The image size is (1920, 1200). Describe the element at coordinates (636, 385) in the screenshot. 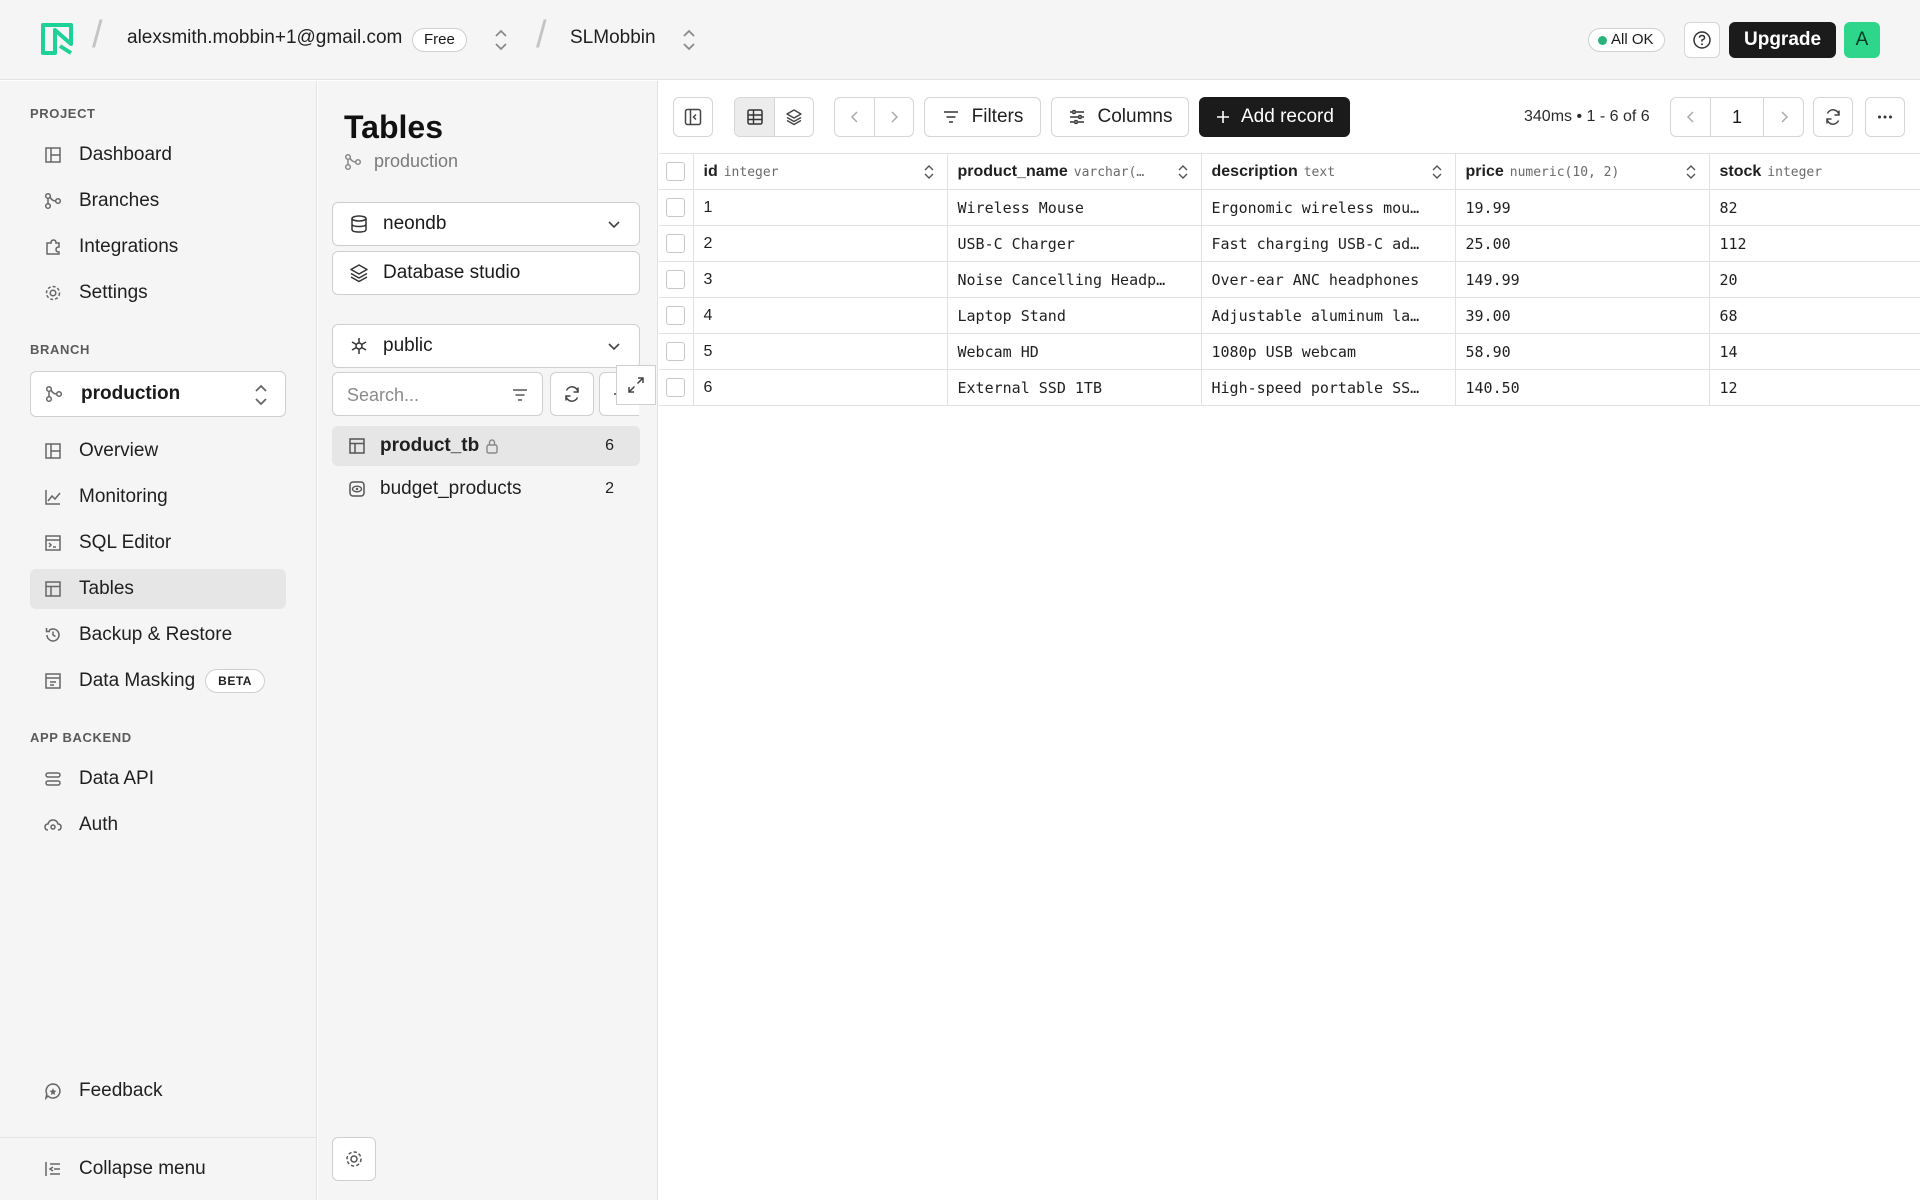

I see `expand-panel-button` at that location.